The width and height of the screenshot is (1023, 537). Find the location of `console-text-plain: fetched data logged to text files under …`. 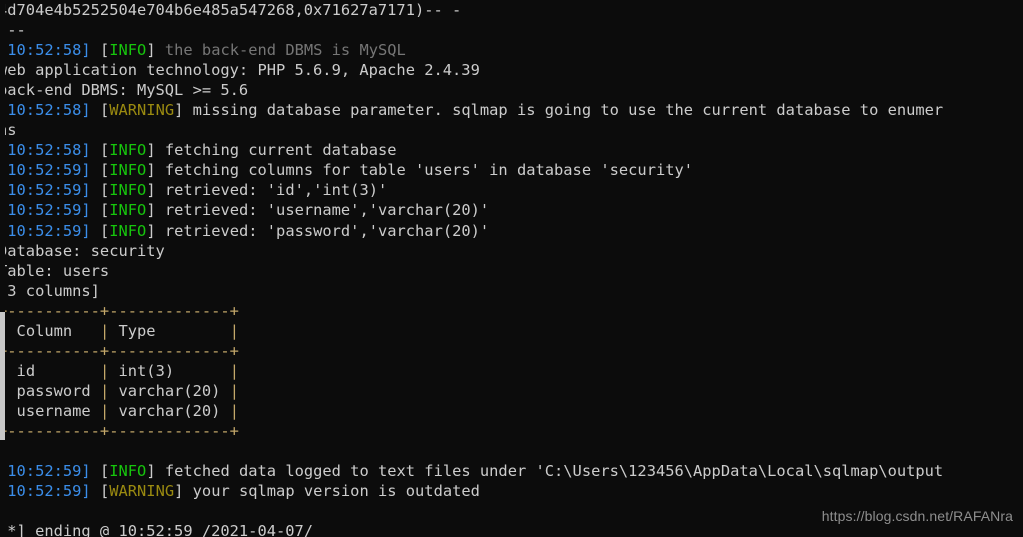

console-text-plain: fetched data logged to text files under … is located at coordinates (549, 471).